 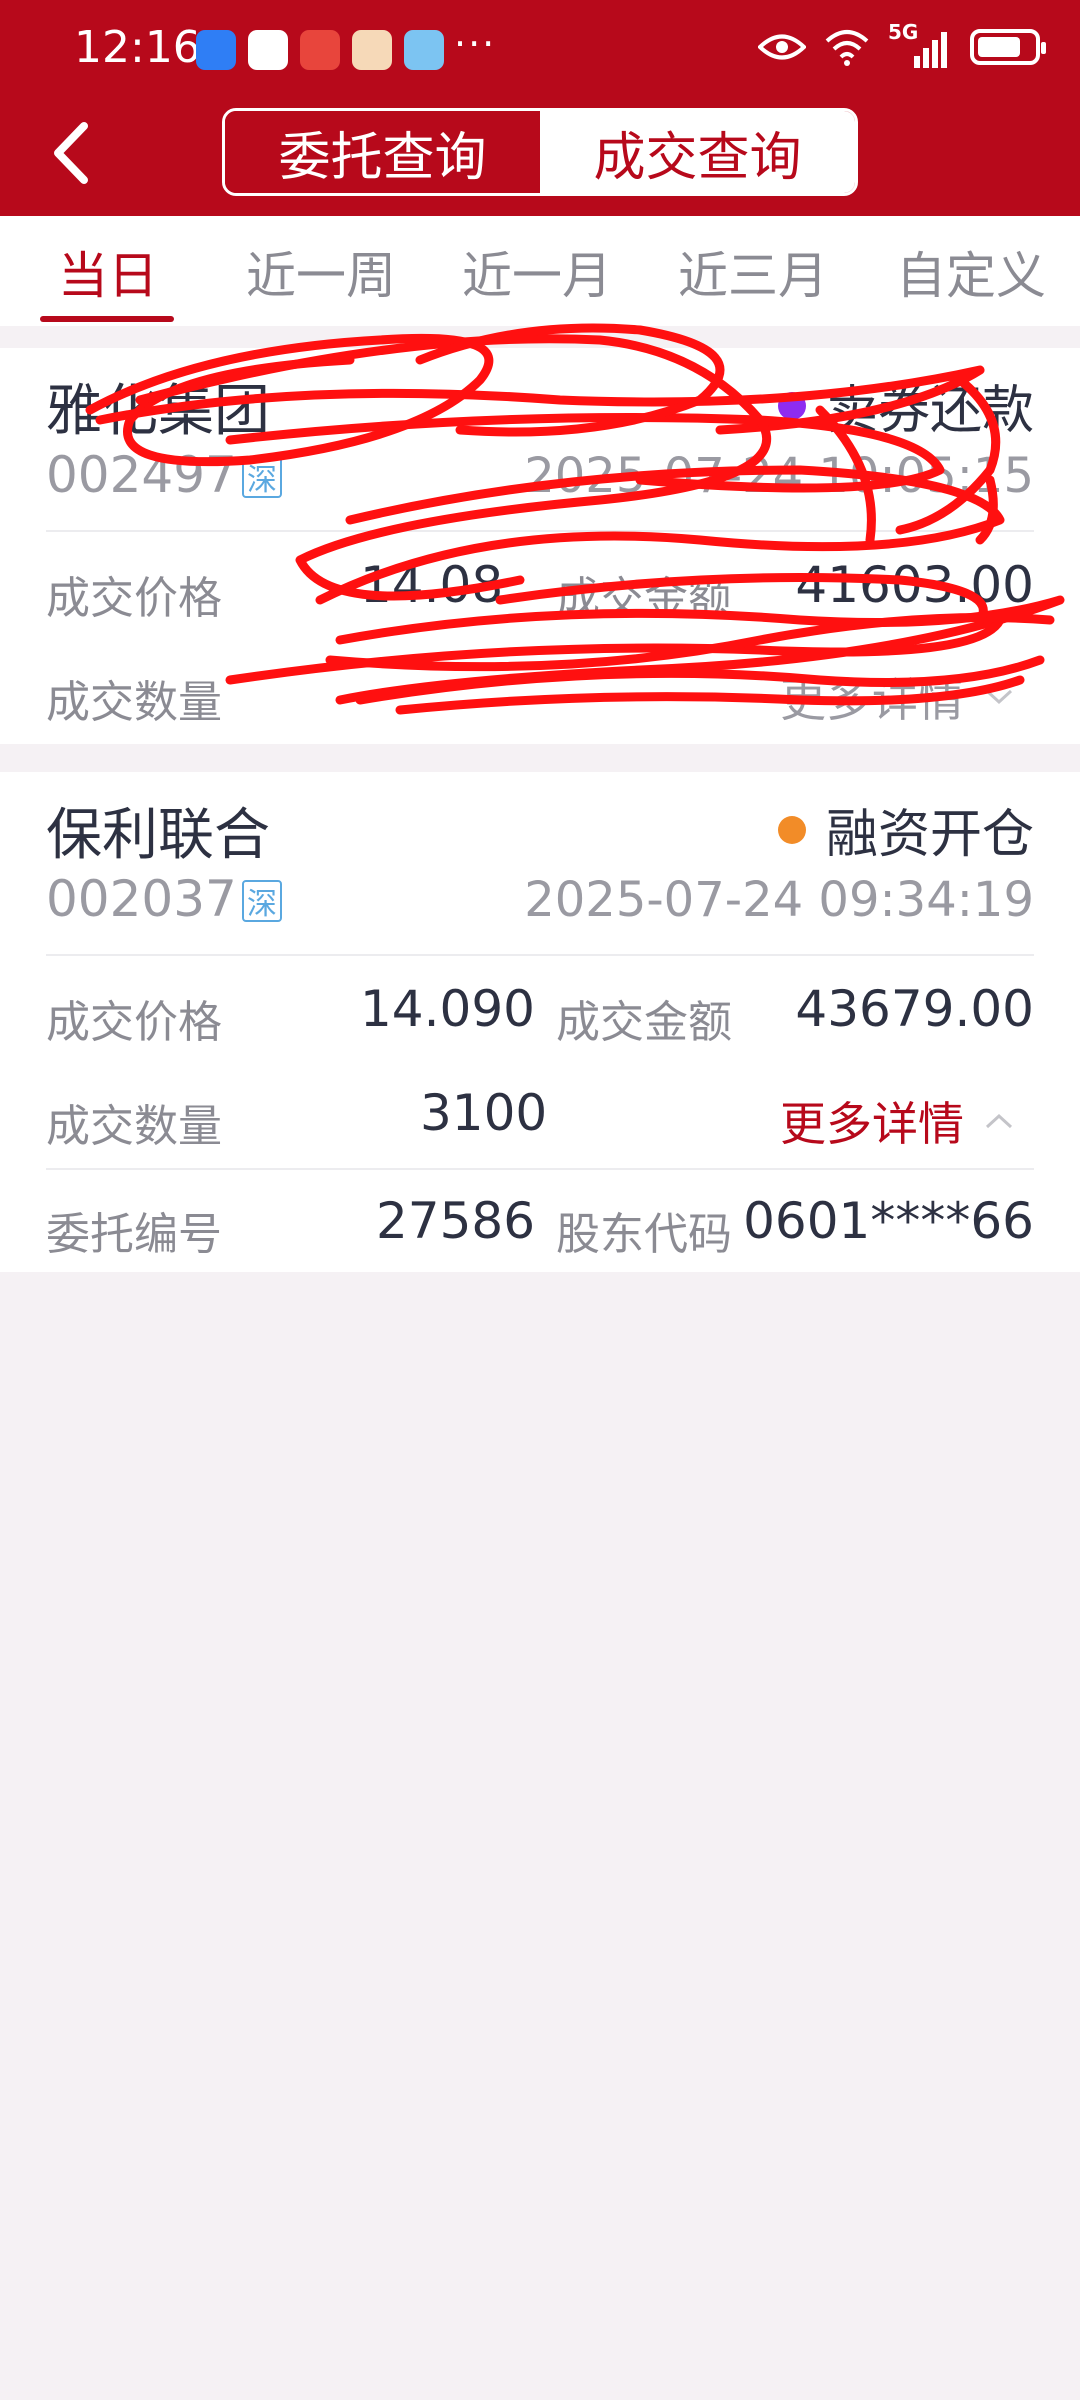 What do you see at coordinates (999, 697) in the screenshot?
I see `chevron-down-icon` at bounding box center [999, 697].